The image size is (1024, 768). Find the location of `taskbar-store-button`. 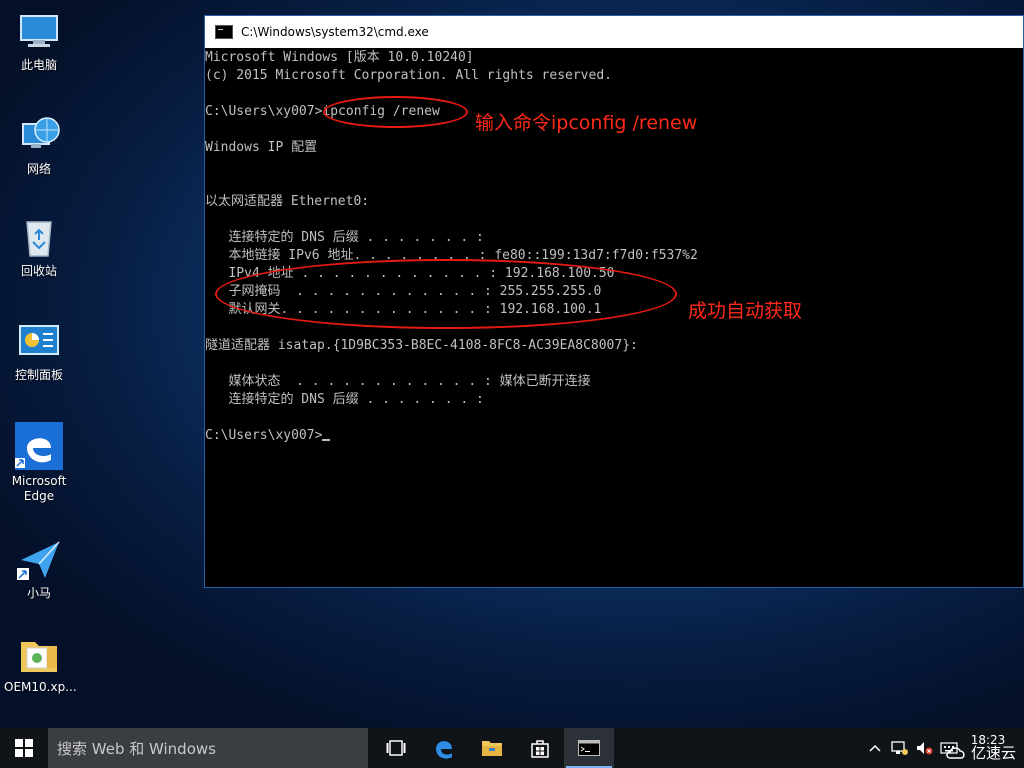

taskbar-store-button is located at coordinates (540, 748).